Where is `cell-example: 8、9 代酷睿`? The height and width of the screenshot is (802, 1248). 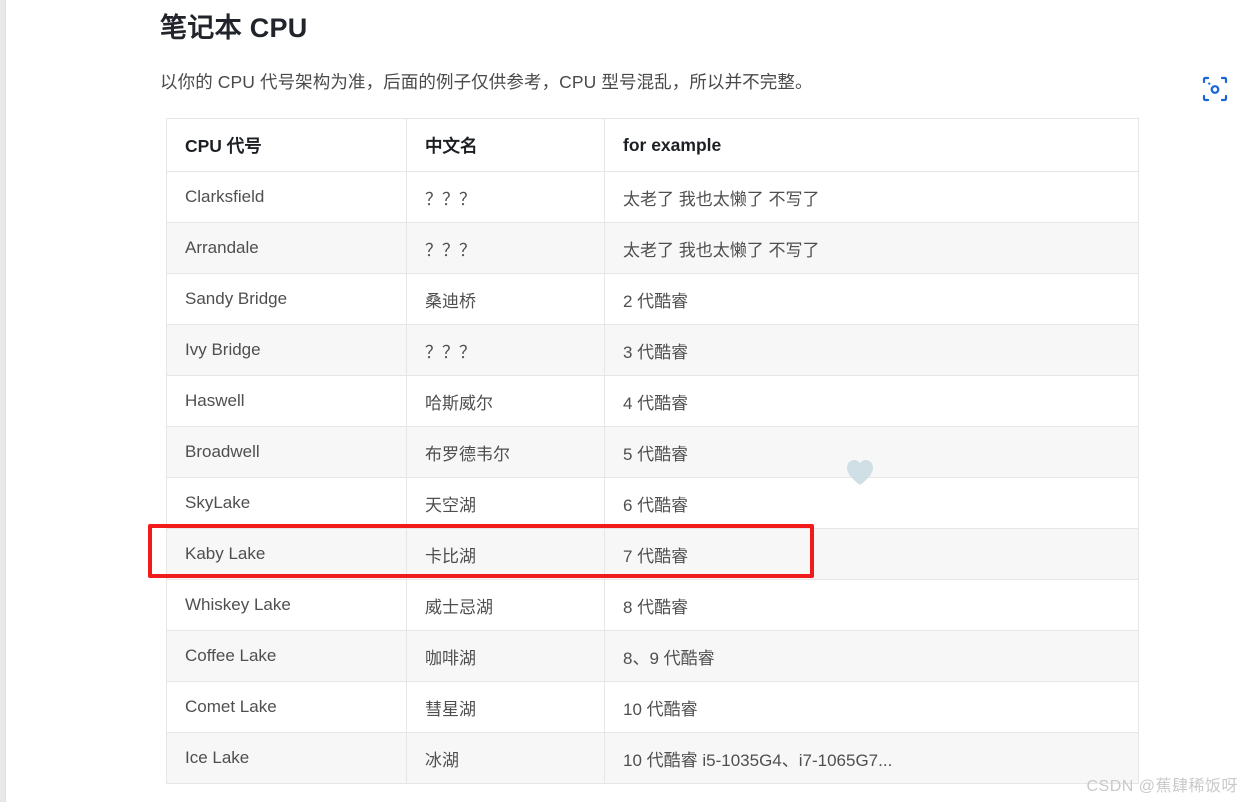 cell-example: 8、9 代酷睿 is located at coordinates (871, 656).